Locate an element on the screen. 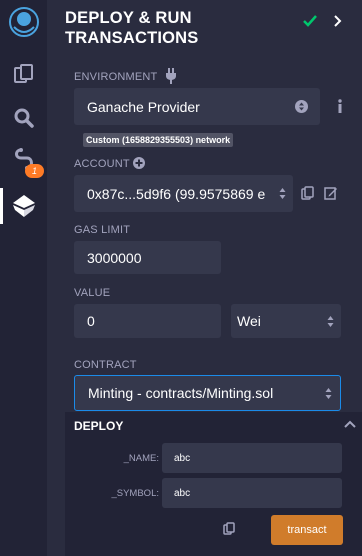 The image size is (362, 556). value-amount: 0 is located at coordinates (91, 321).